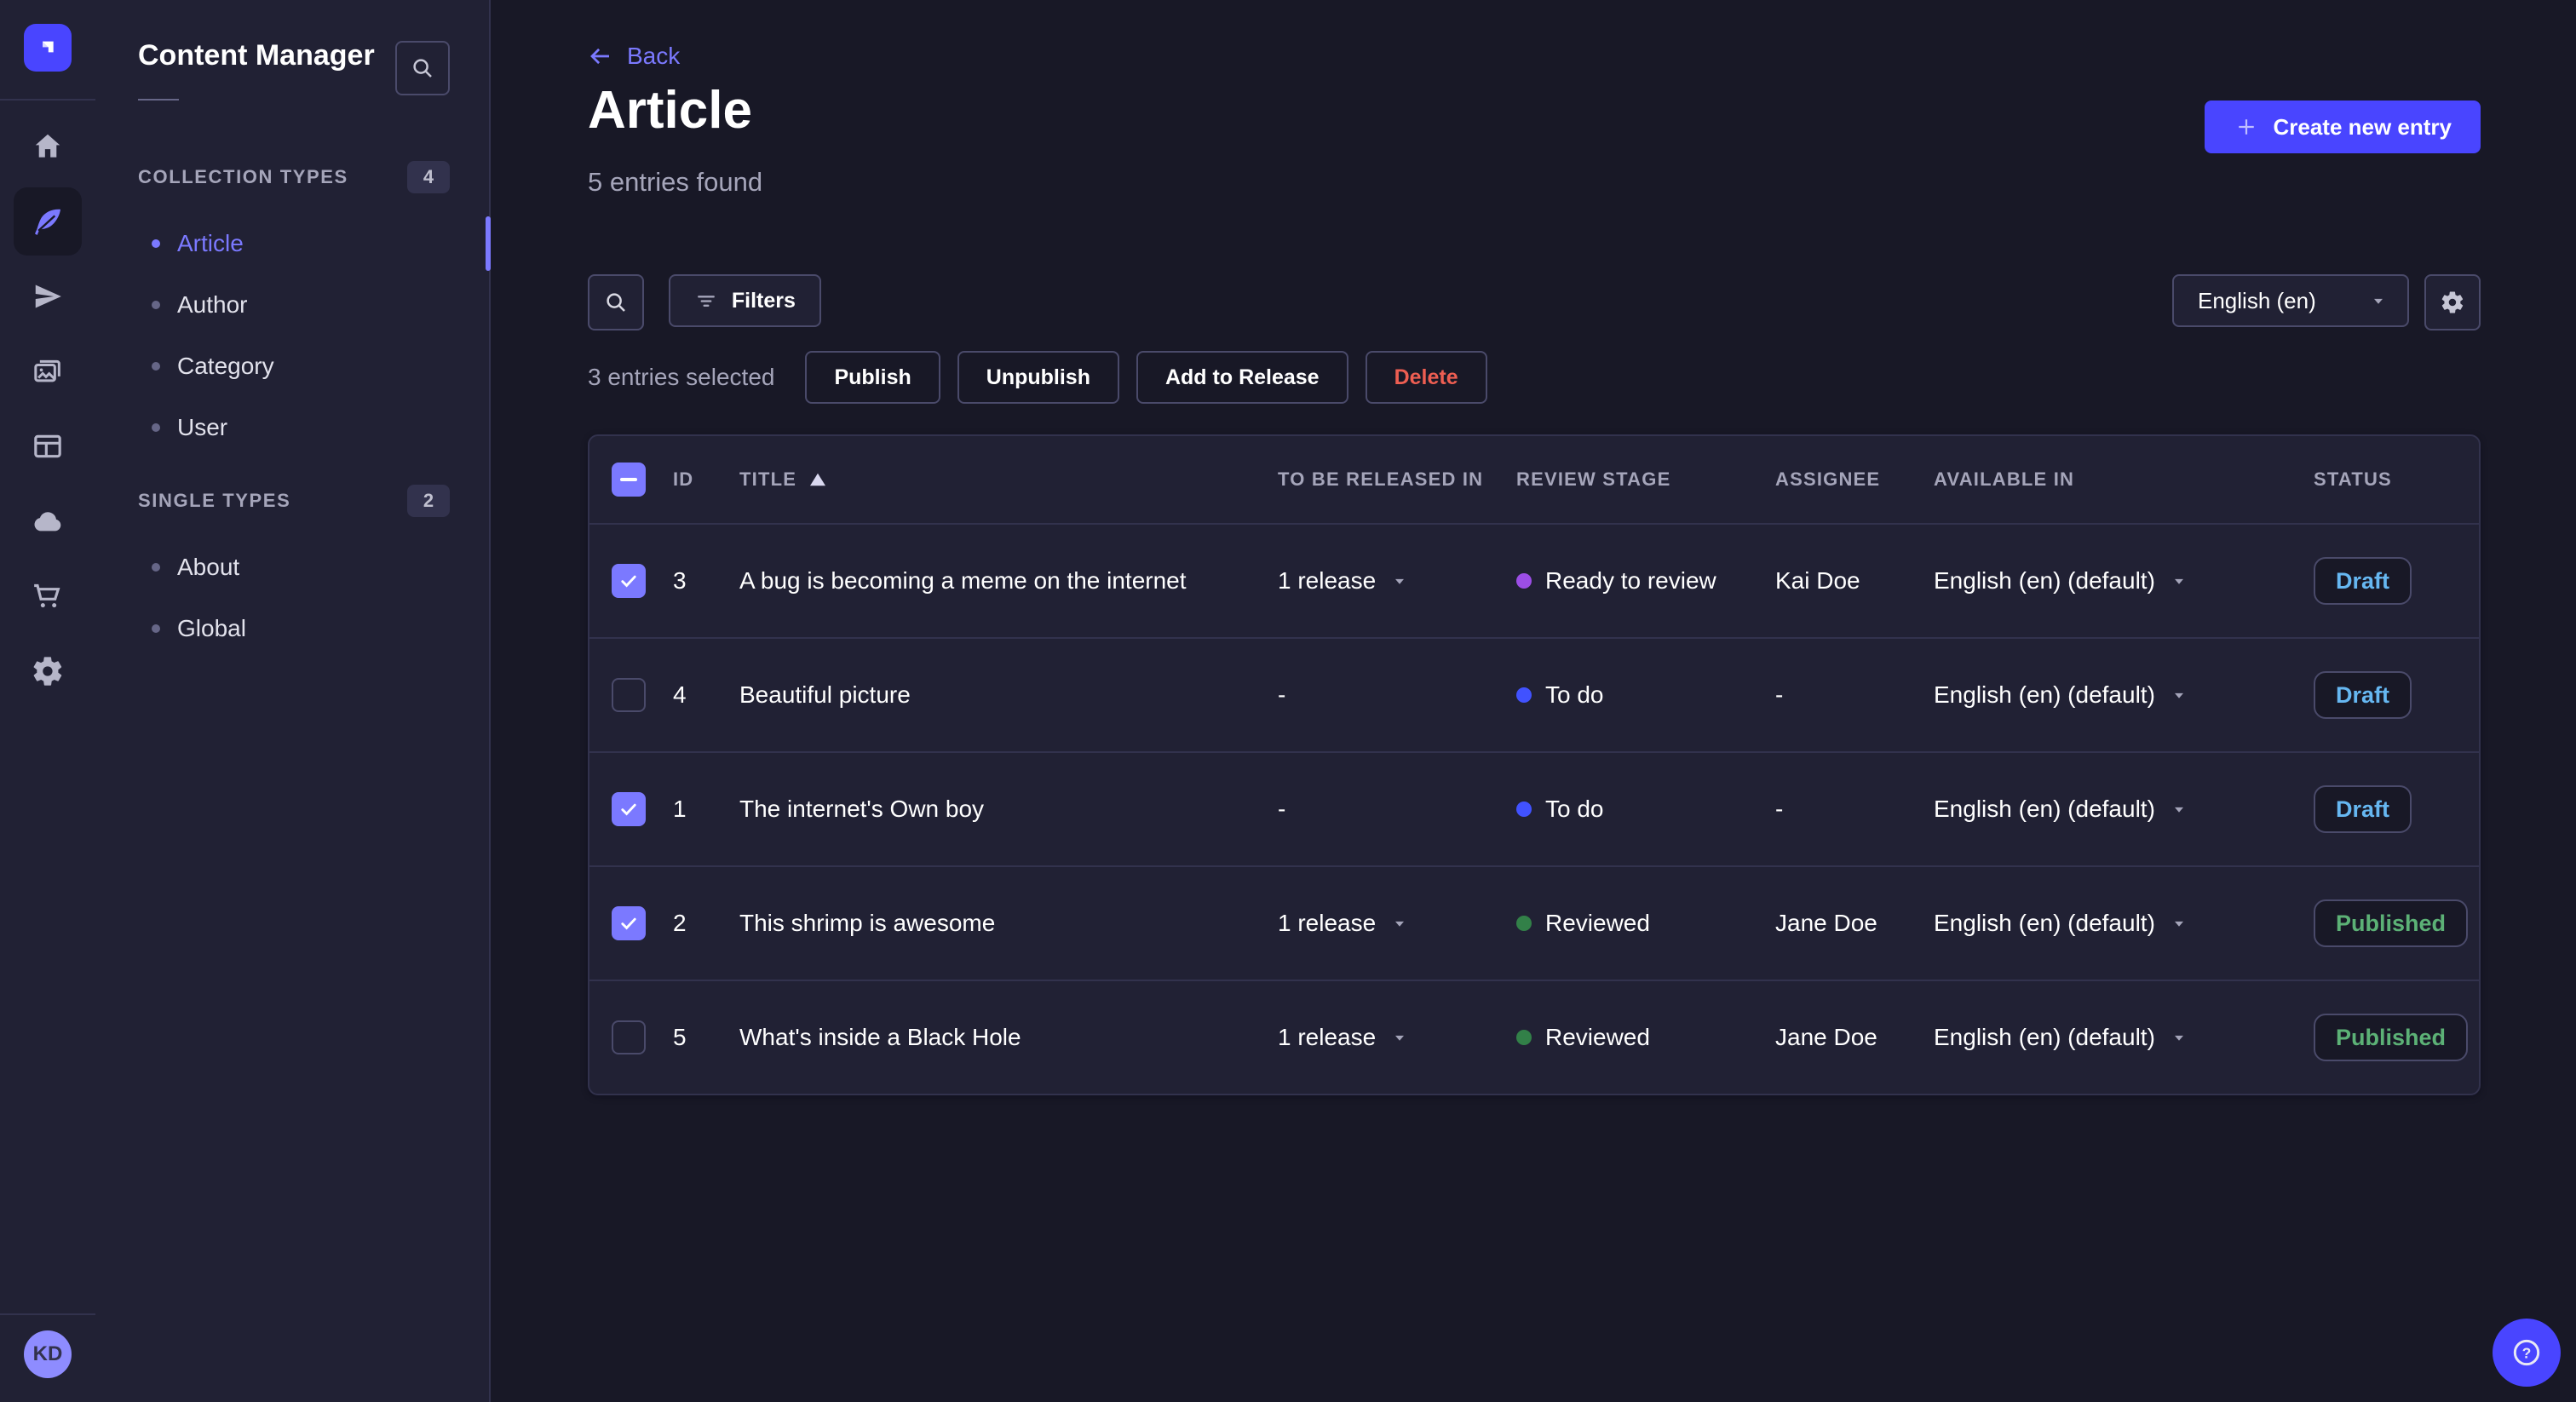  What do you see at coordinates (629, 480) in the screenshot?
I see `select-all-checkbox` at bounding box center [629, 480].